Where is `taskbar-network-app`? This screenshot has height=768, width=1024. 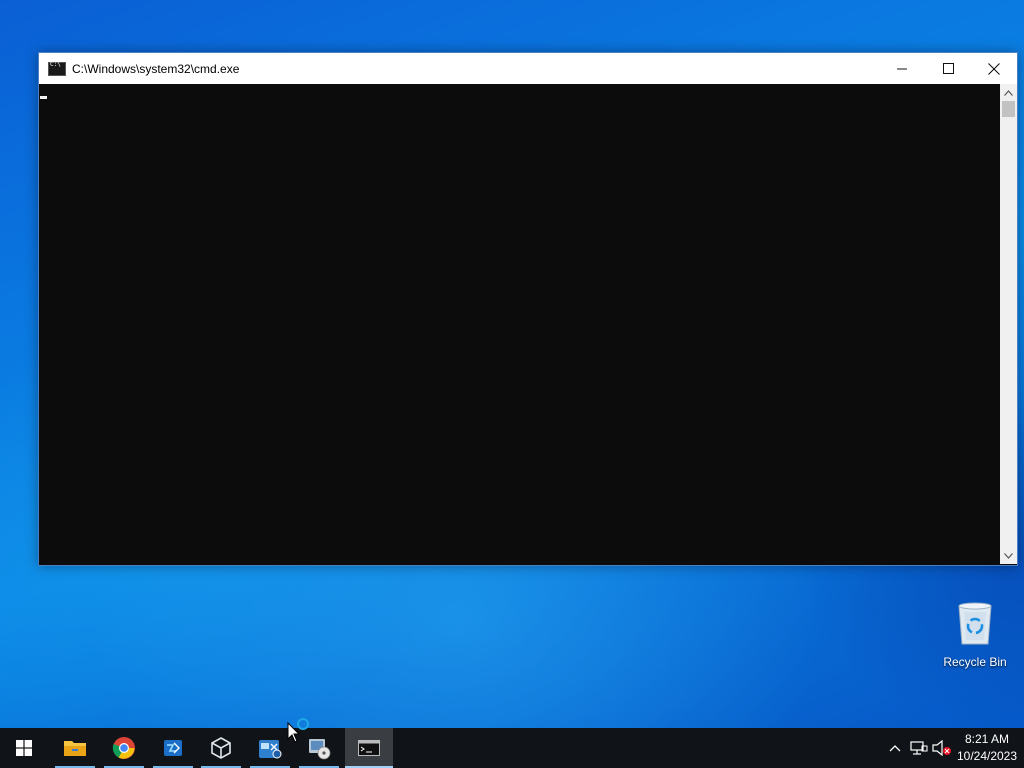 taskbar-network-app is located at coordinates (173, 748).